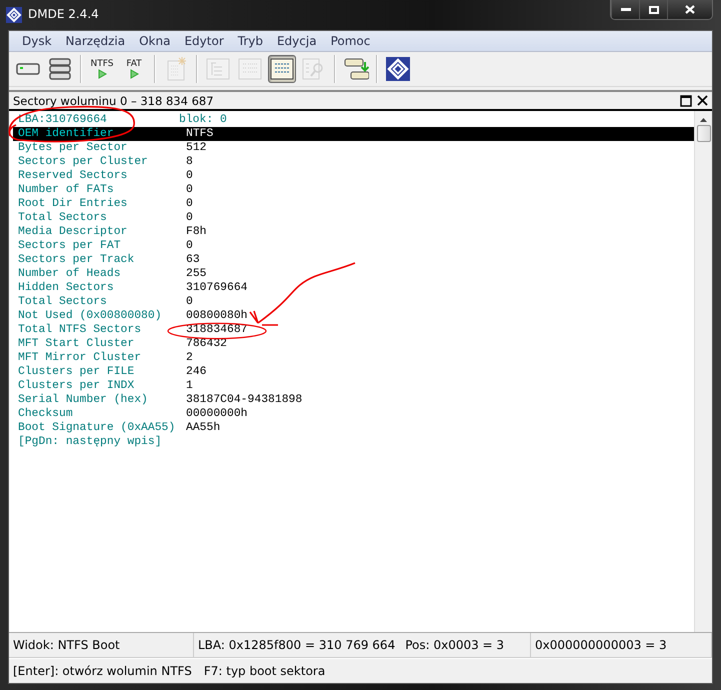 The width and height of the screenshot is (721, 690). What do you see at coordinates (70, 274) in the screenshot?
I see `field-name: Number of Heads` at bounding box center [70, 274].